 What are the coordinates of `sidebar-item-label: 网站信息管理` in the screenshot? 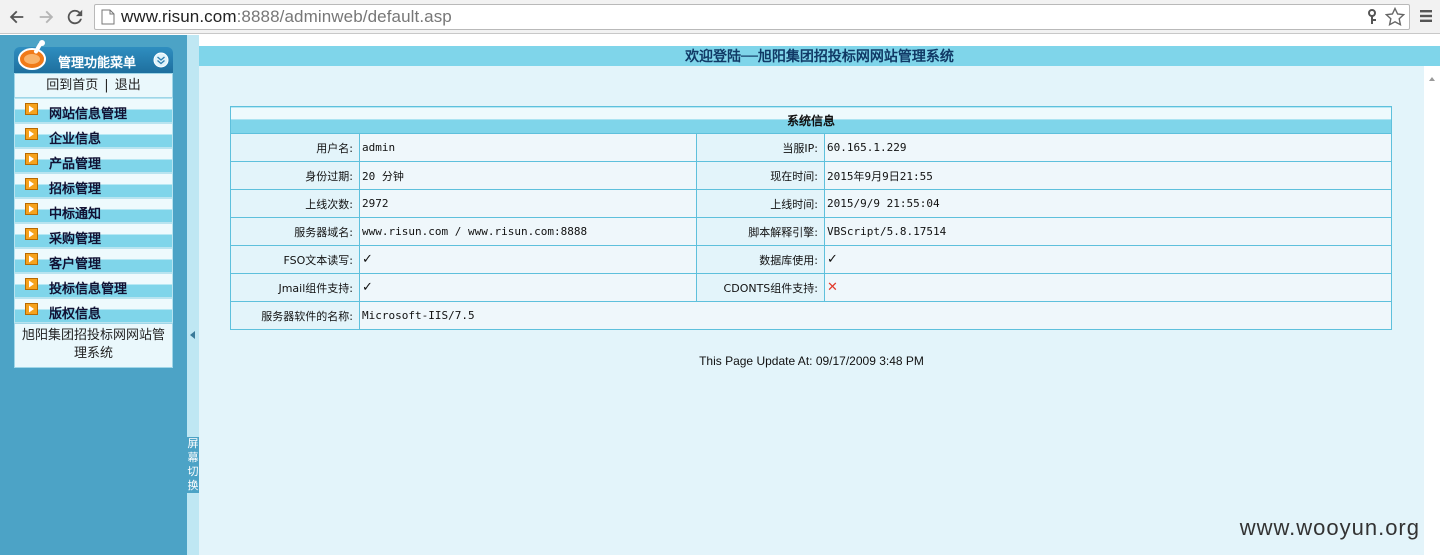 It's located at (88, 114).